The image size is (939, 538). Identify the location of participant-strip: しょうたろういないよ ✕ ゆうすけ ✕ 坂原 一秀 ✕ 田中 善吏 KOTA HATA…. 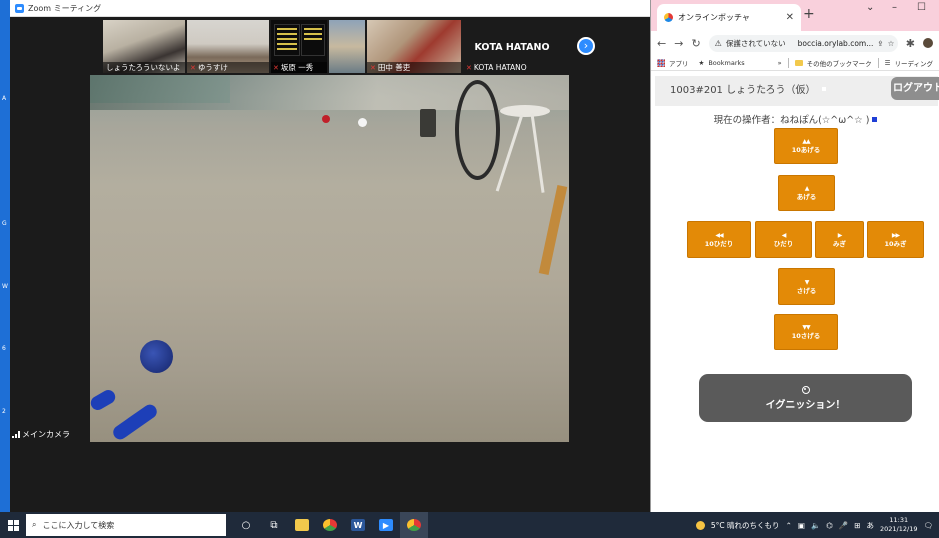
(332, 46).